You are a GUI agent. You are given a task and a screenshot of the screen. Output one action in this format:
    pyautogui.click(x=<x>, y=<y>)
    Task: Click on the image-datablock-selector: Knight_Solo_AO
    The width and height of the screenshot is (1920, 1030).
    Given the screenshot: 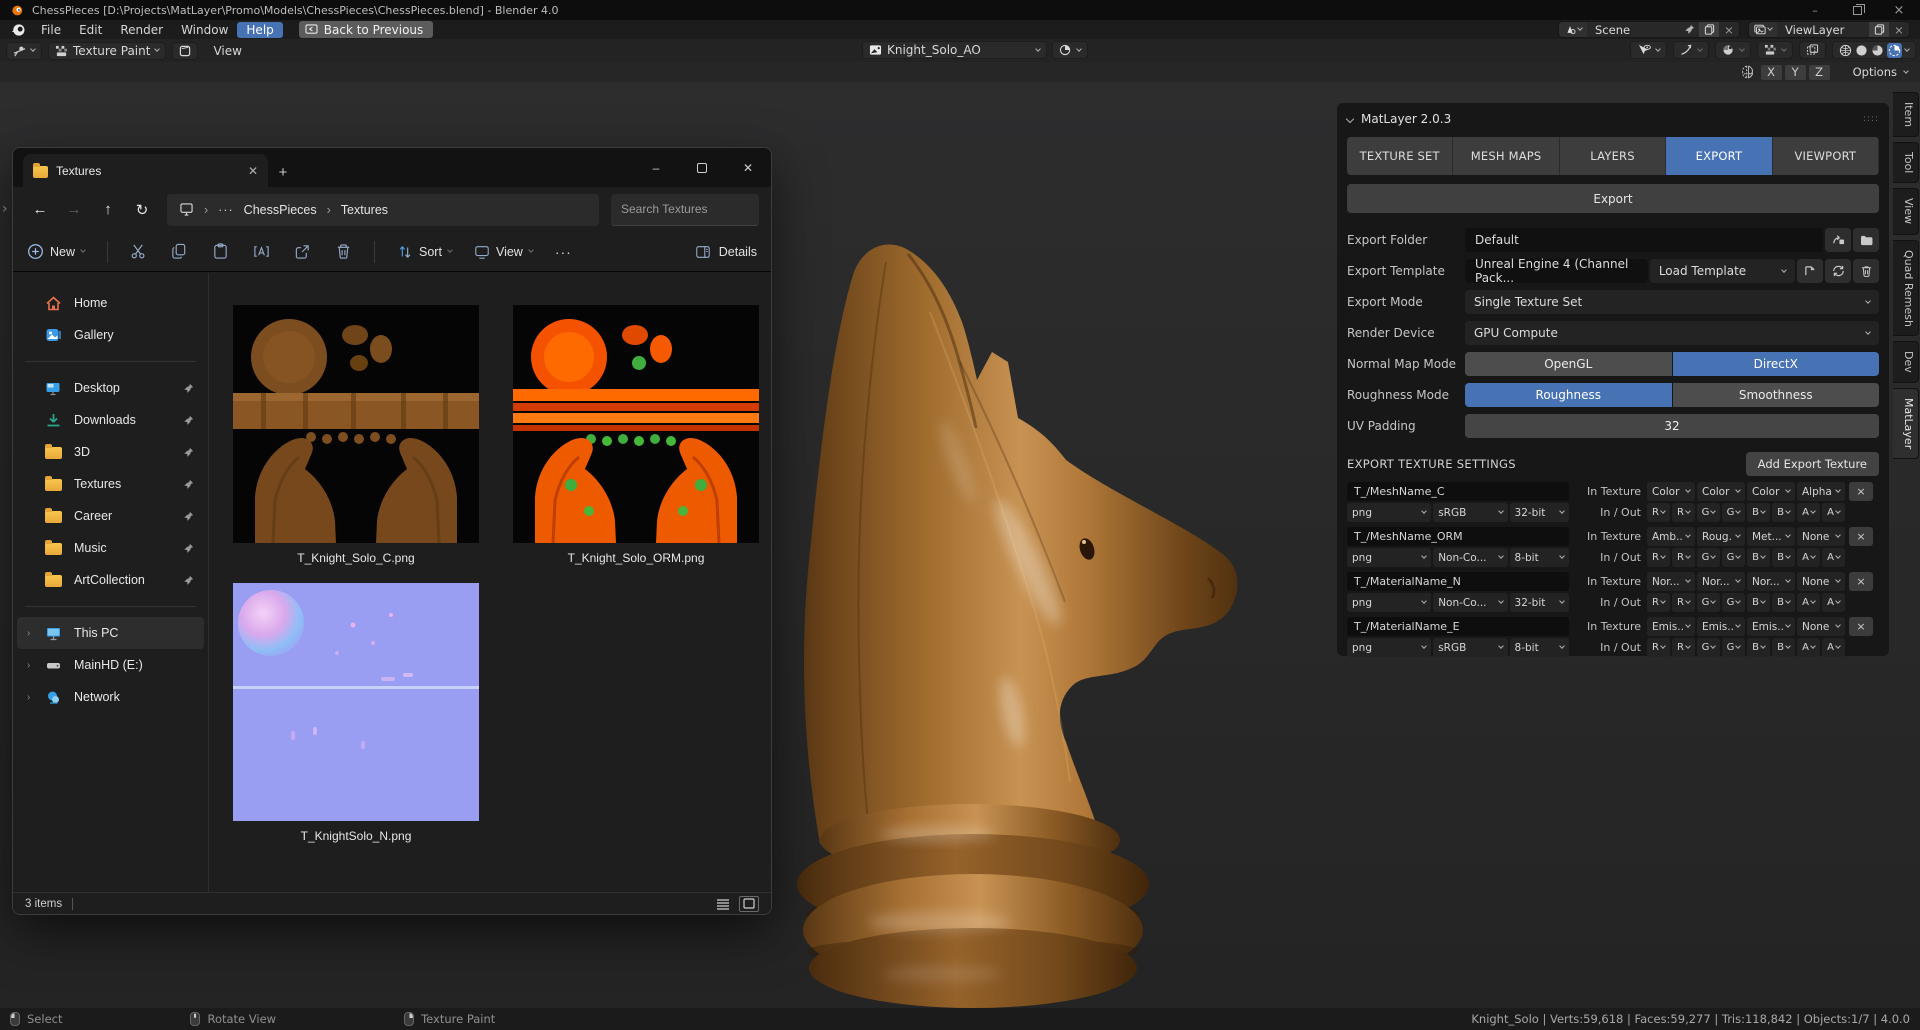 What is the action you would take?
    pyautogui.click(x=954, y=50)
    